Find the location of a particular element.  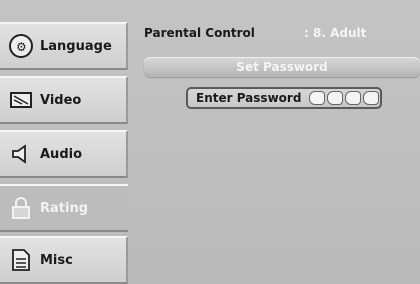

sidebar-item-video: Video is located at coordinates (64, 100).